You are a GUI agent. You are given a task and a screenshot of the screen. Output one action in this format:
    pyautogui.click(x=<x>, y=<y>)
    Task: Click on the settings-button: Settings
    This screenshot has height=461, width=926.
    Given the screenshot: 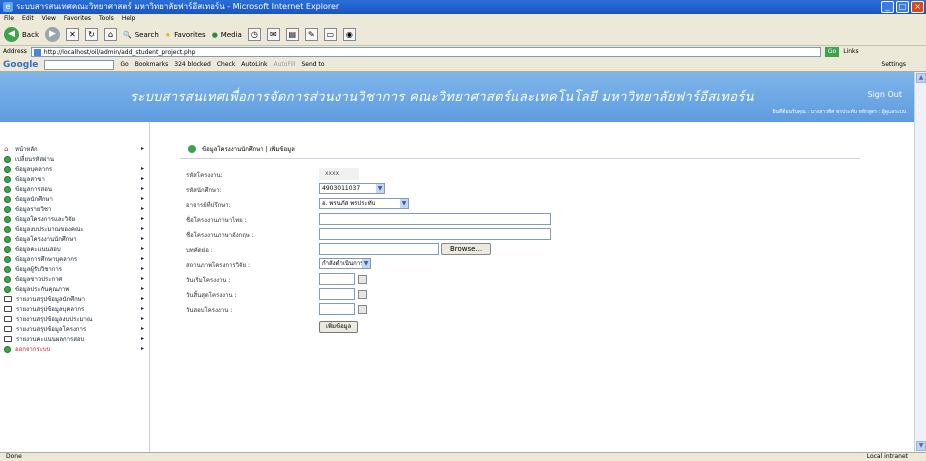 What is the action you would take?
    pyautogui.click(x=893, y=65)
    